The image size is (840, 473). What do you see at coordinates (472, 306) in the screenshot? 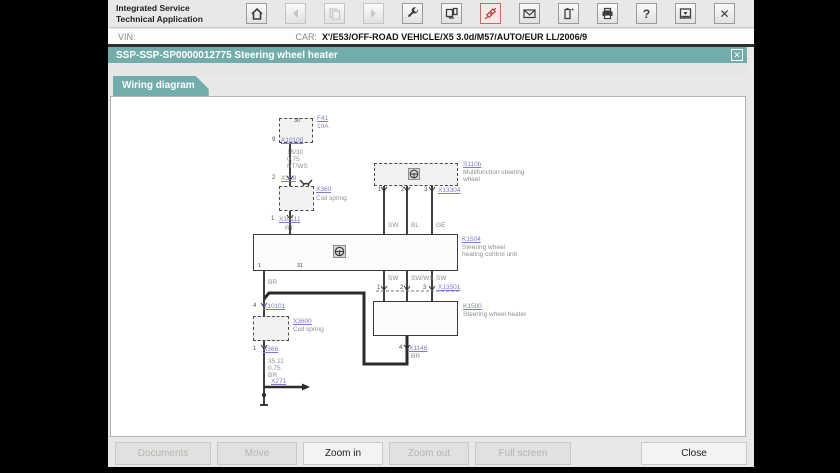
I see `heater-link: K1500` at bounding box center [472, 306].